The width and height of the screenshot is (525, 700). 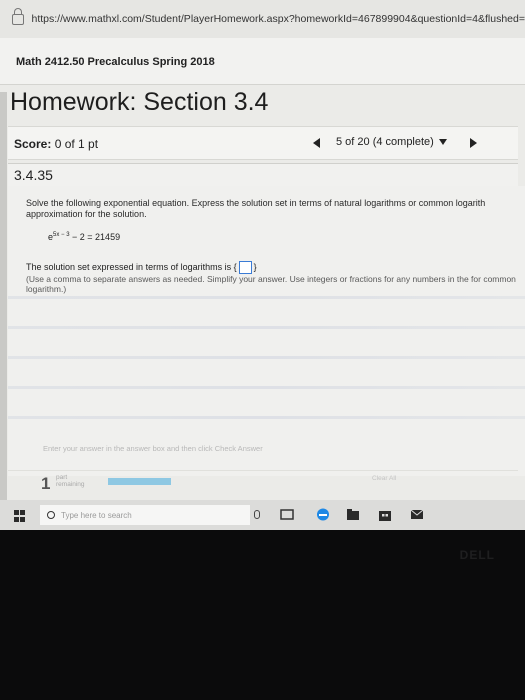 I want to click on course-header: Math 2412.50 Precalculus Spring 2018, so click(x=262, y=61).